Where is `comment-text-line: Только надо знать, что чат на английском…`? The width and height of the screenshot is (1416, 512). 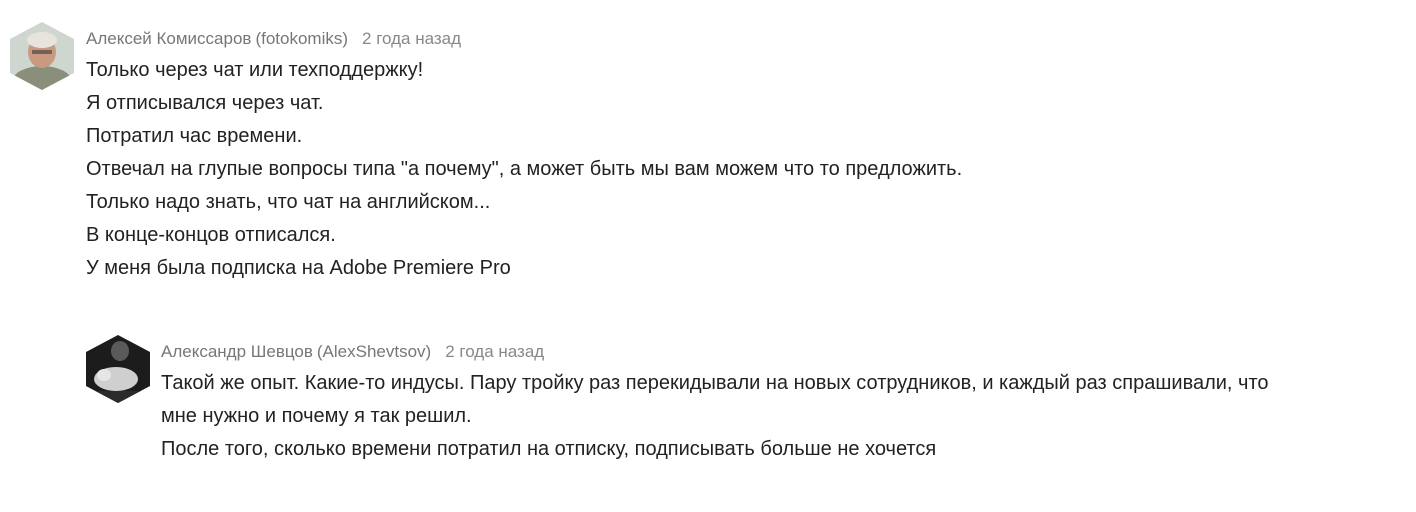 comment-text-line: Только надо знать, что чат на английском… is located at coordinates (288, 202).